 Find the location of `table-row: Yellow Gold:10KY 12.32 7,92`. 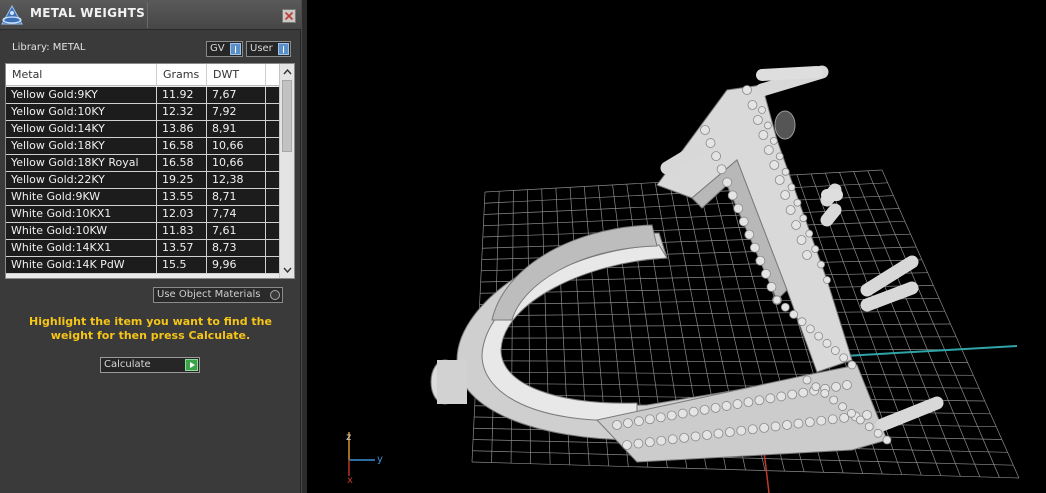

table-row: Yellow Gold:10KY 12.32 7,92 is located at coordinates (142, 112).